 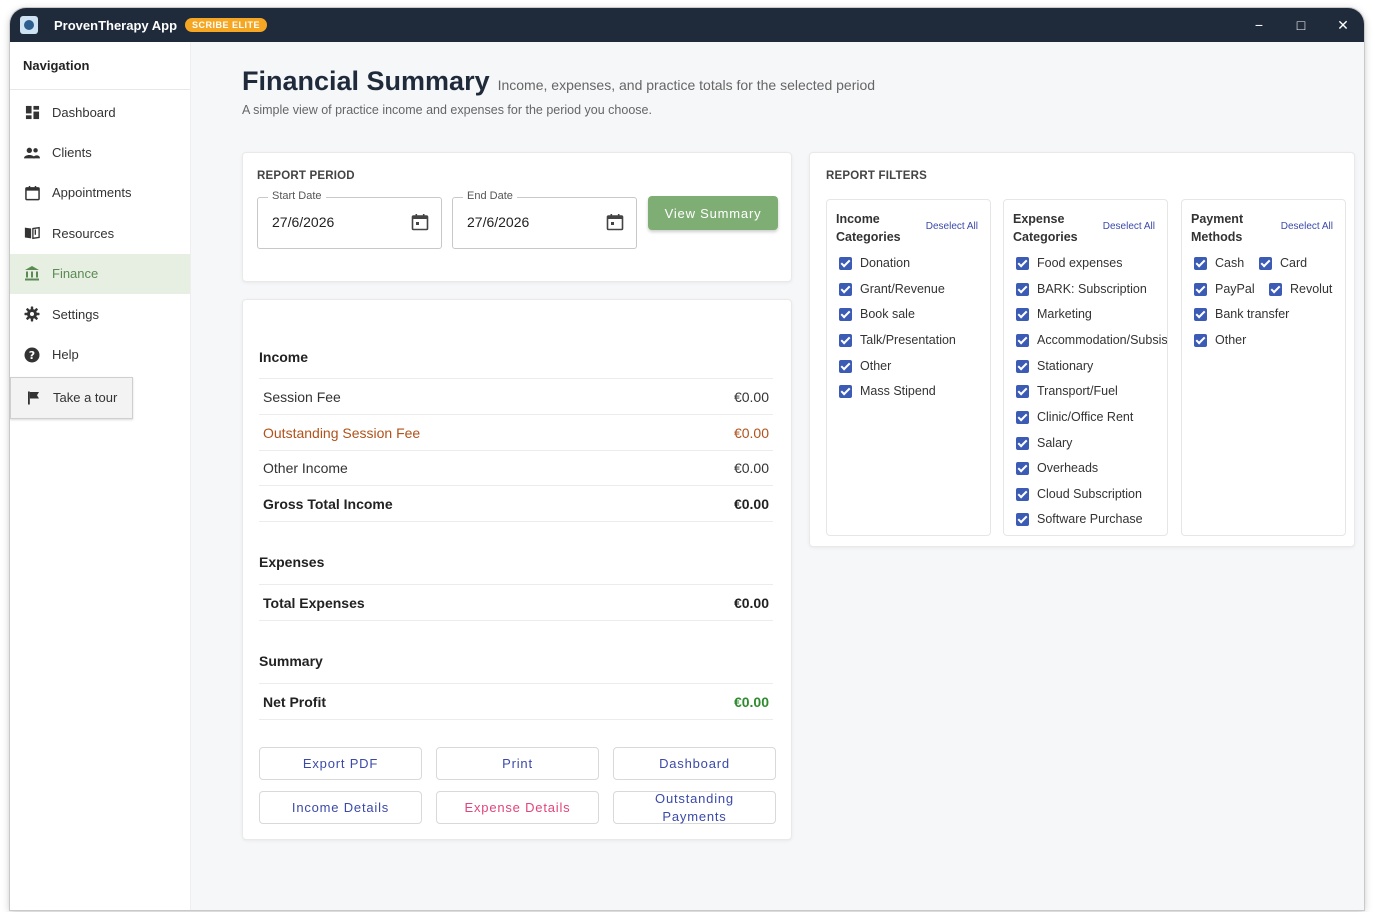 I want to click on title-line: Expense, so click(x=1039, y=219).